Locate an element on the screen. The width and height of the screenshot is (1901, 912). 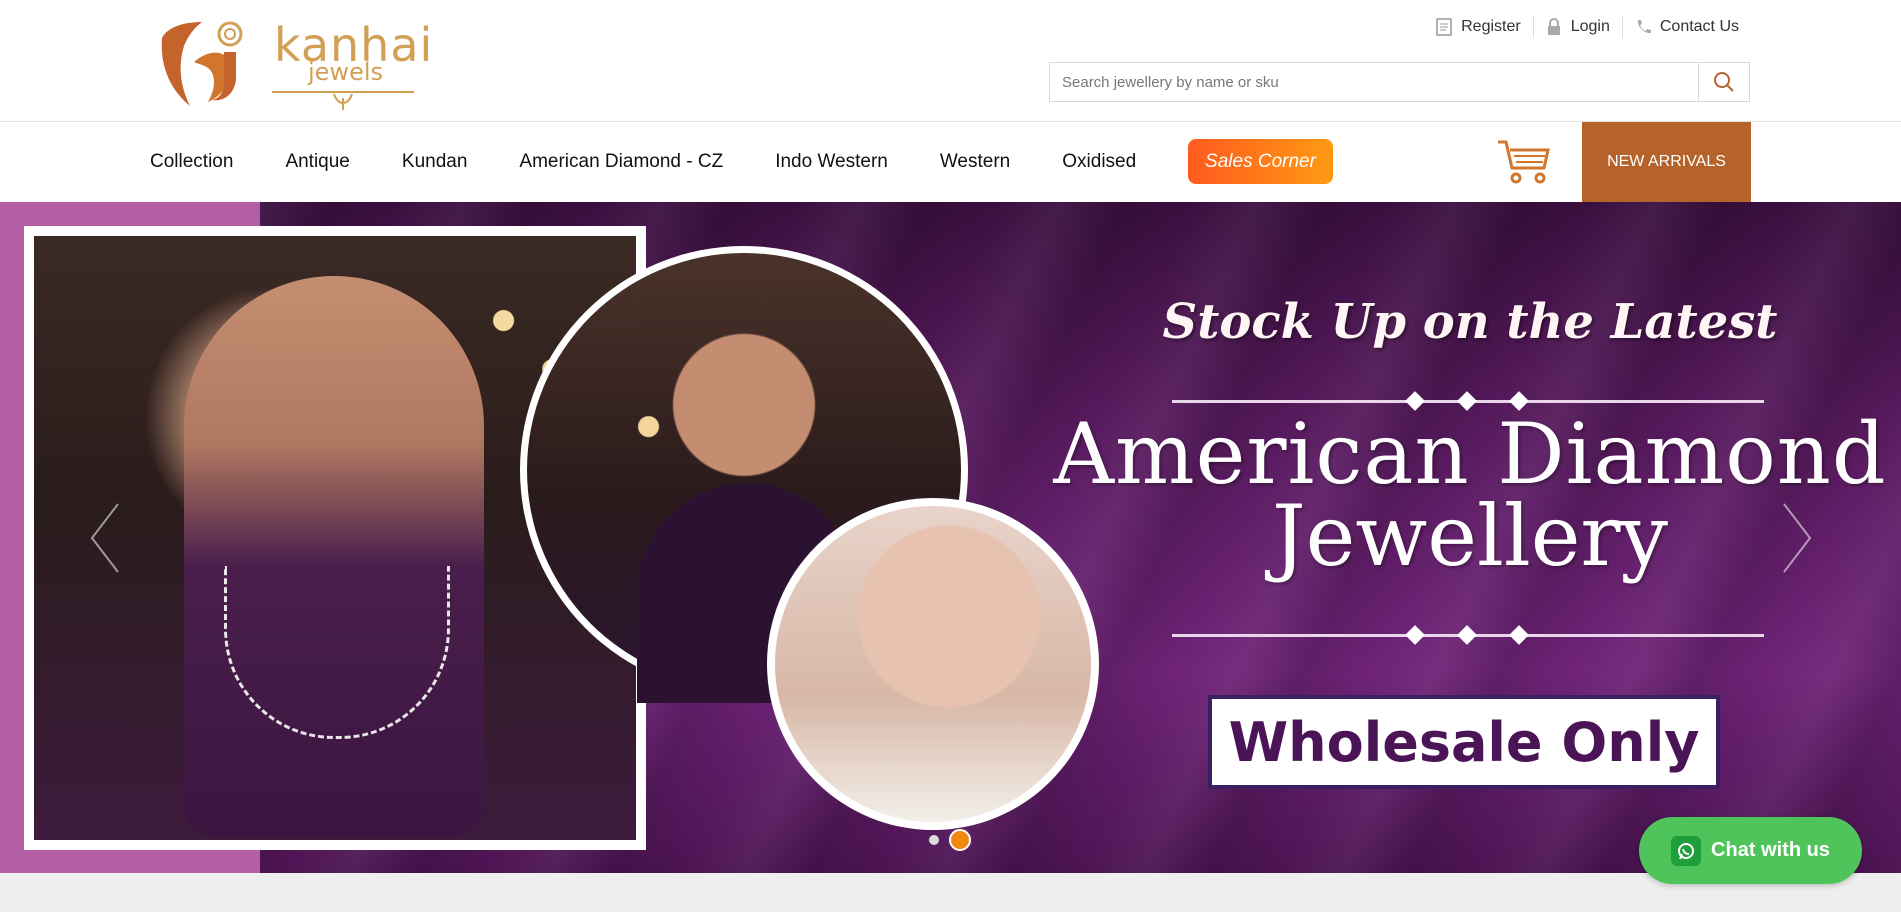
carousel-next-button is located at coordinates (1796, 538).